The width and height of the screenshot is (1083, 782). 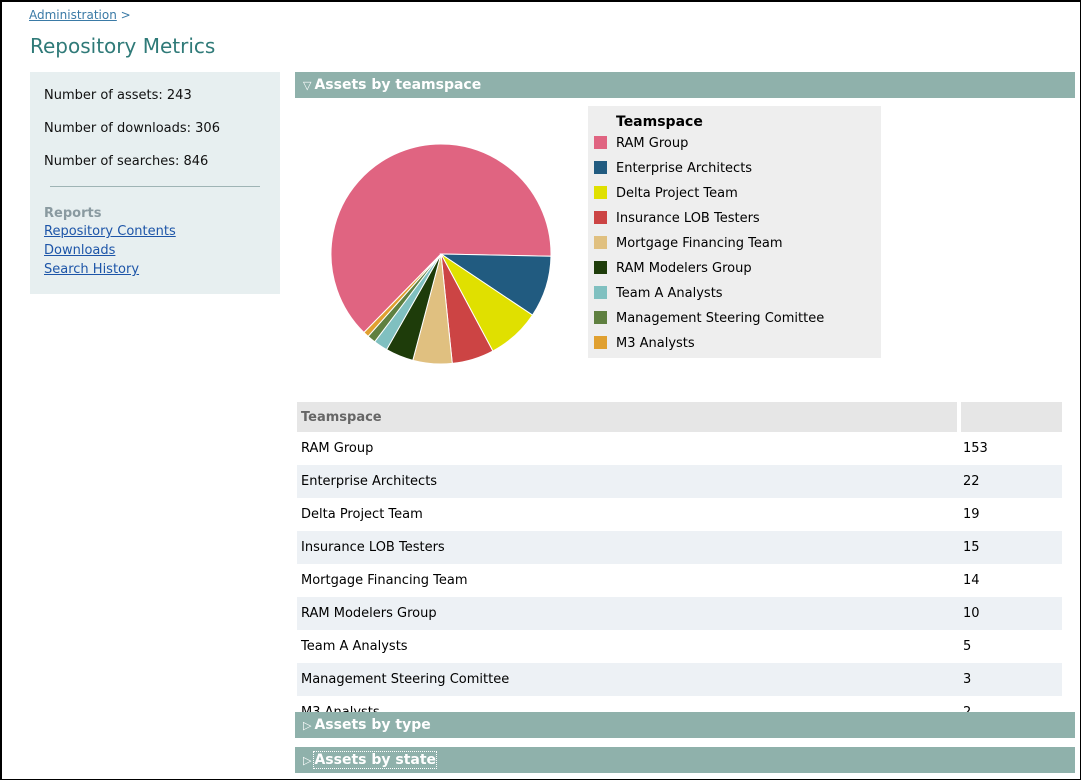 I want to click on table-row: Enterprise Architects 22, so click(x=679, y=481).